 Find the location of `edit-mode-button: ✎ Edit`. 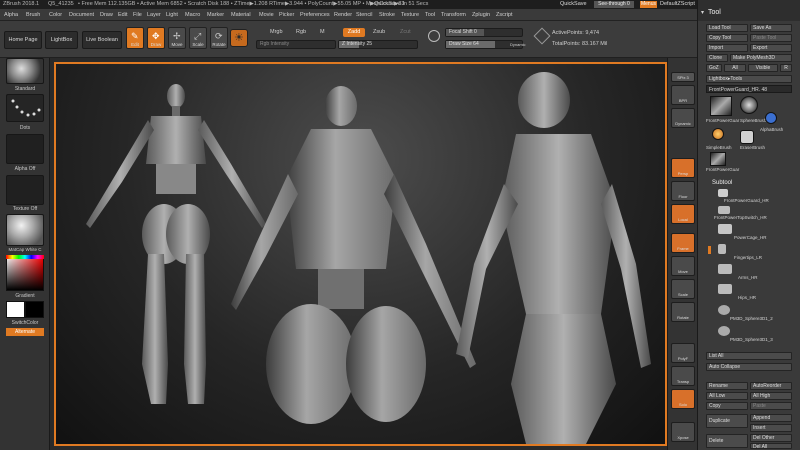

edit-mode-button: ✎ Edit is located at coordinates (135, 38).